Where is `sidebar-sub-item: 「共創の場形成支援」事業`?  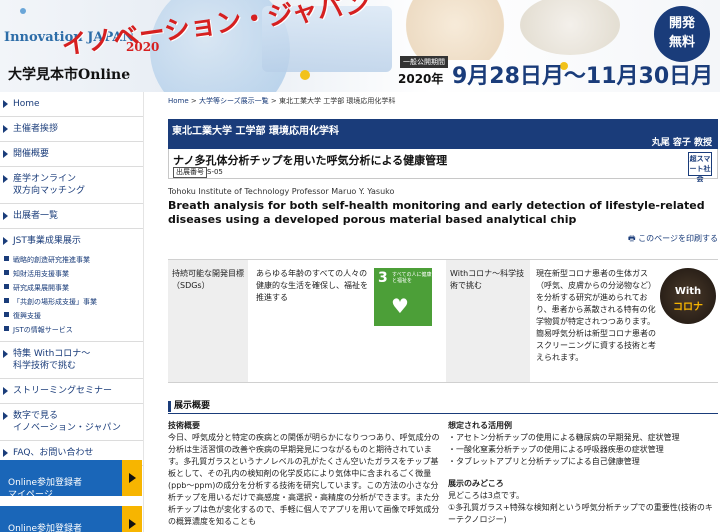
sidebar-sub-item: 「共創の場形成支援」事業 is located at coordinates (71, 302).